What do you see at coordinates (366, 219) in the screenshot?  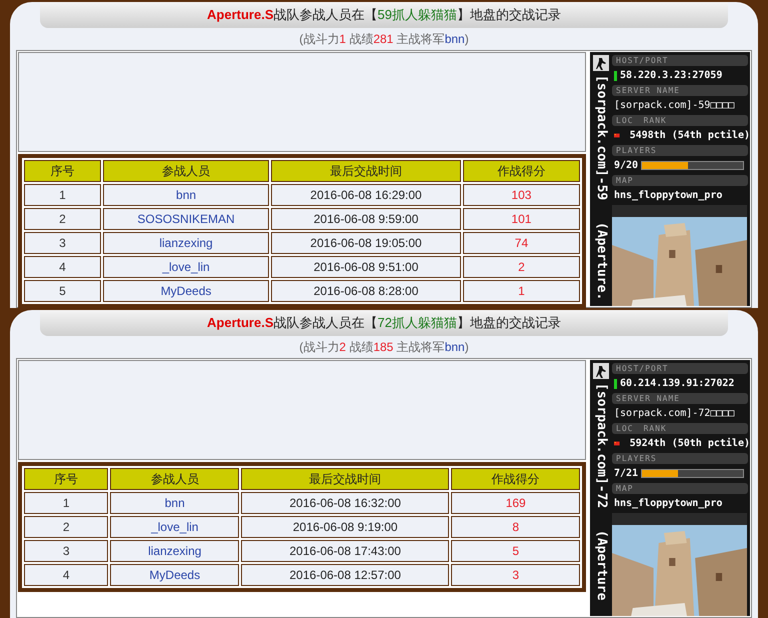 I see `table-cell: 2016-06-08 9:59:00` at bounding box center [366, 219].